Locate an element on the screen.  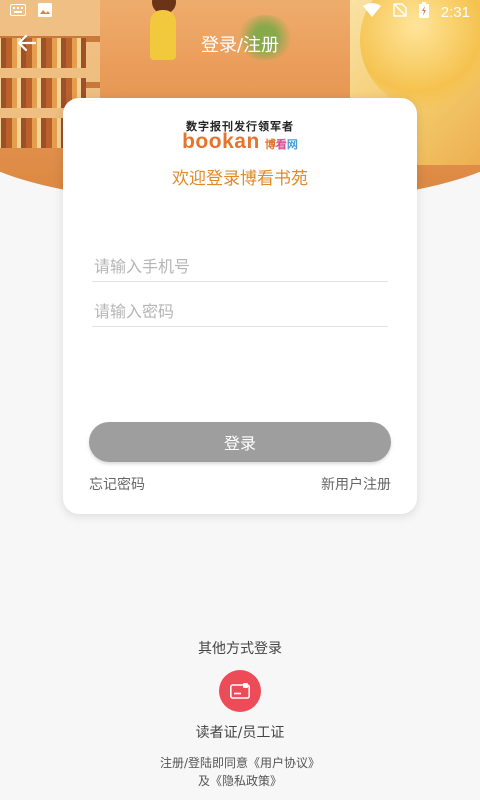
other-login-title: 其他方式登录 is located at coordinates (240, 649).